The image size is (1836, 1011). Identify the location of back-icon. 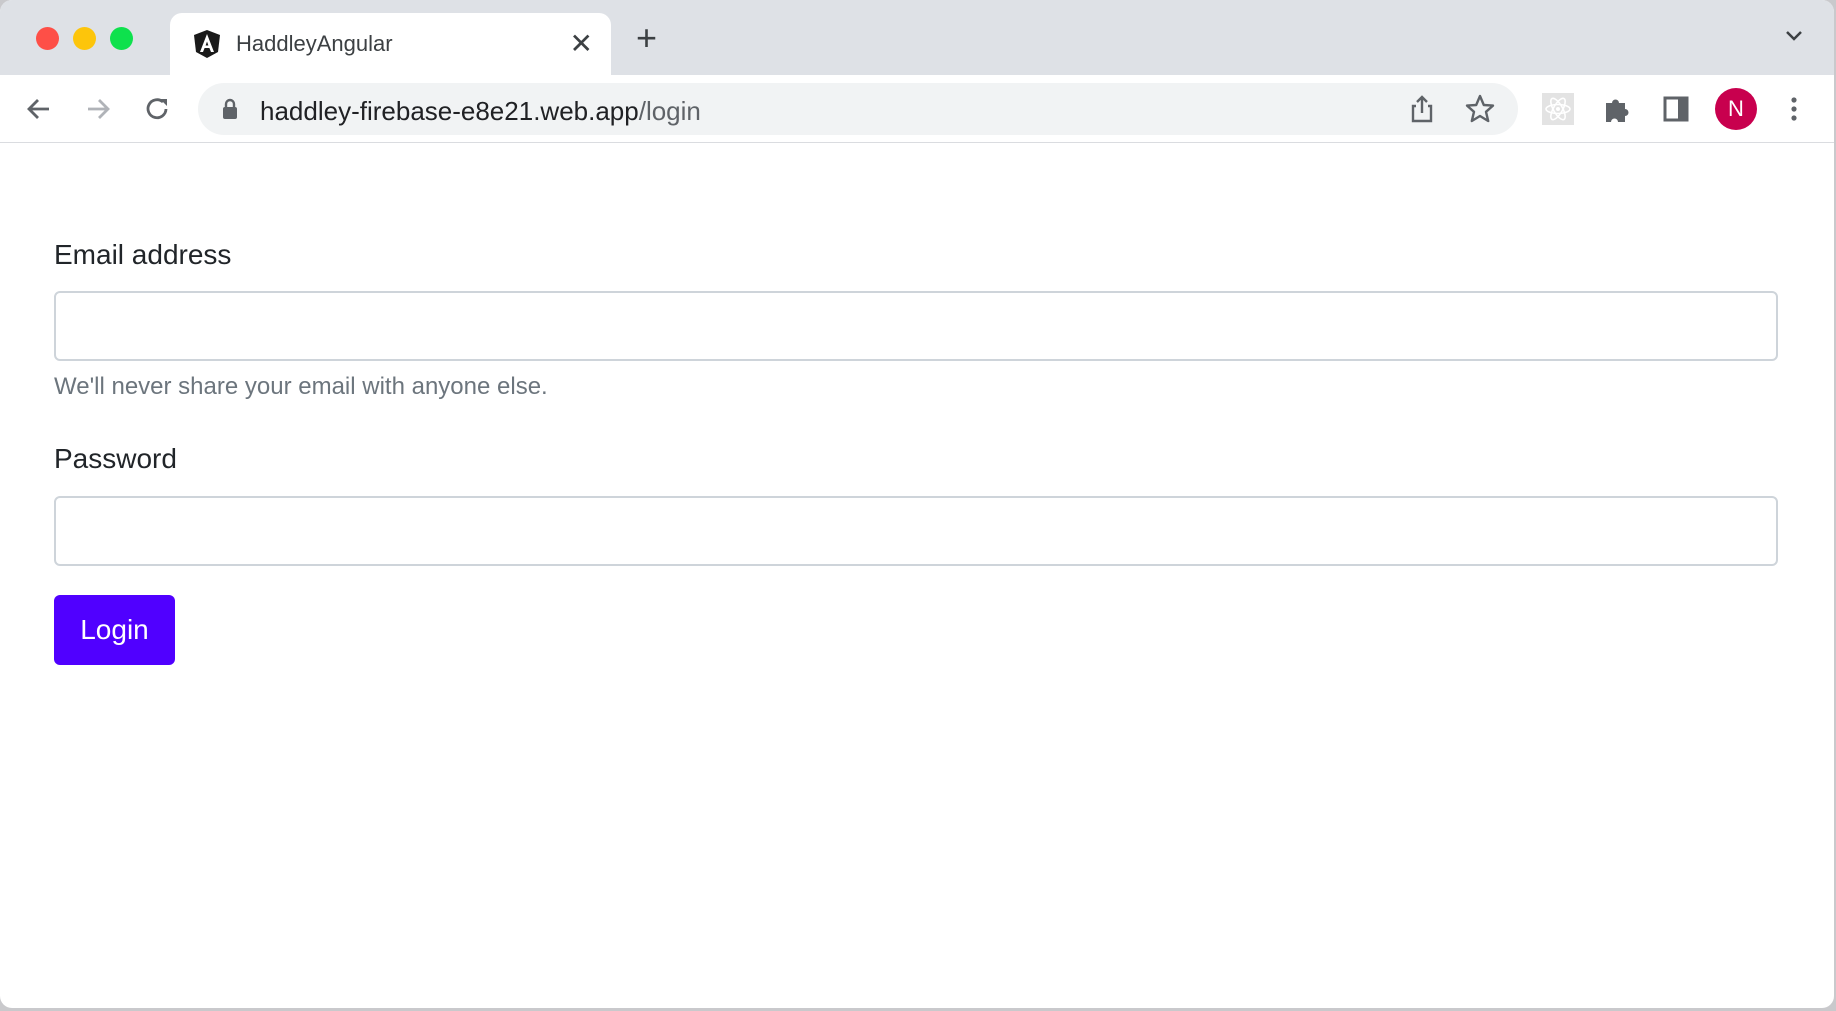
(39, 109).